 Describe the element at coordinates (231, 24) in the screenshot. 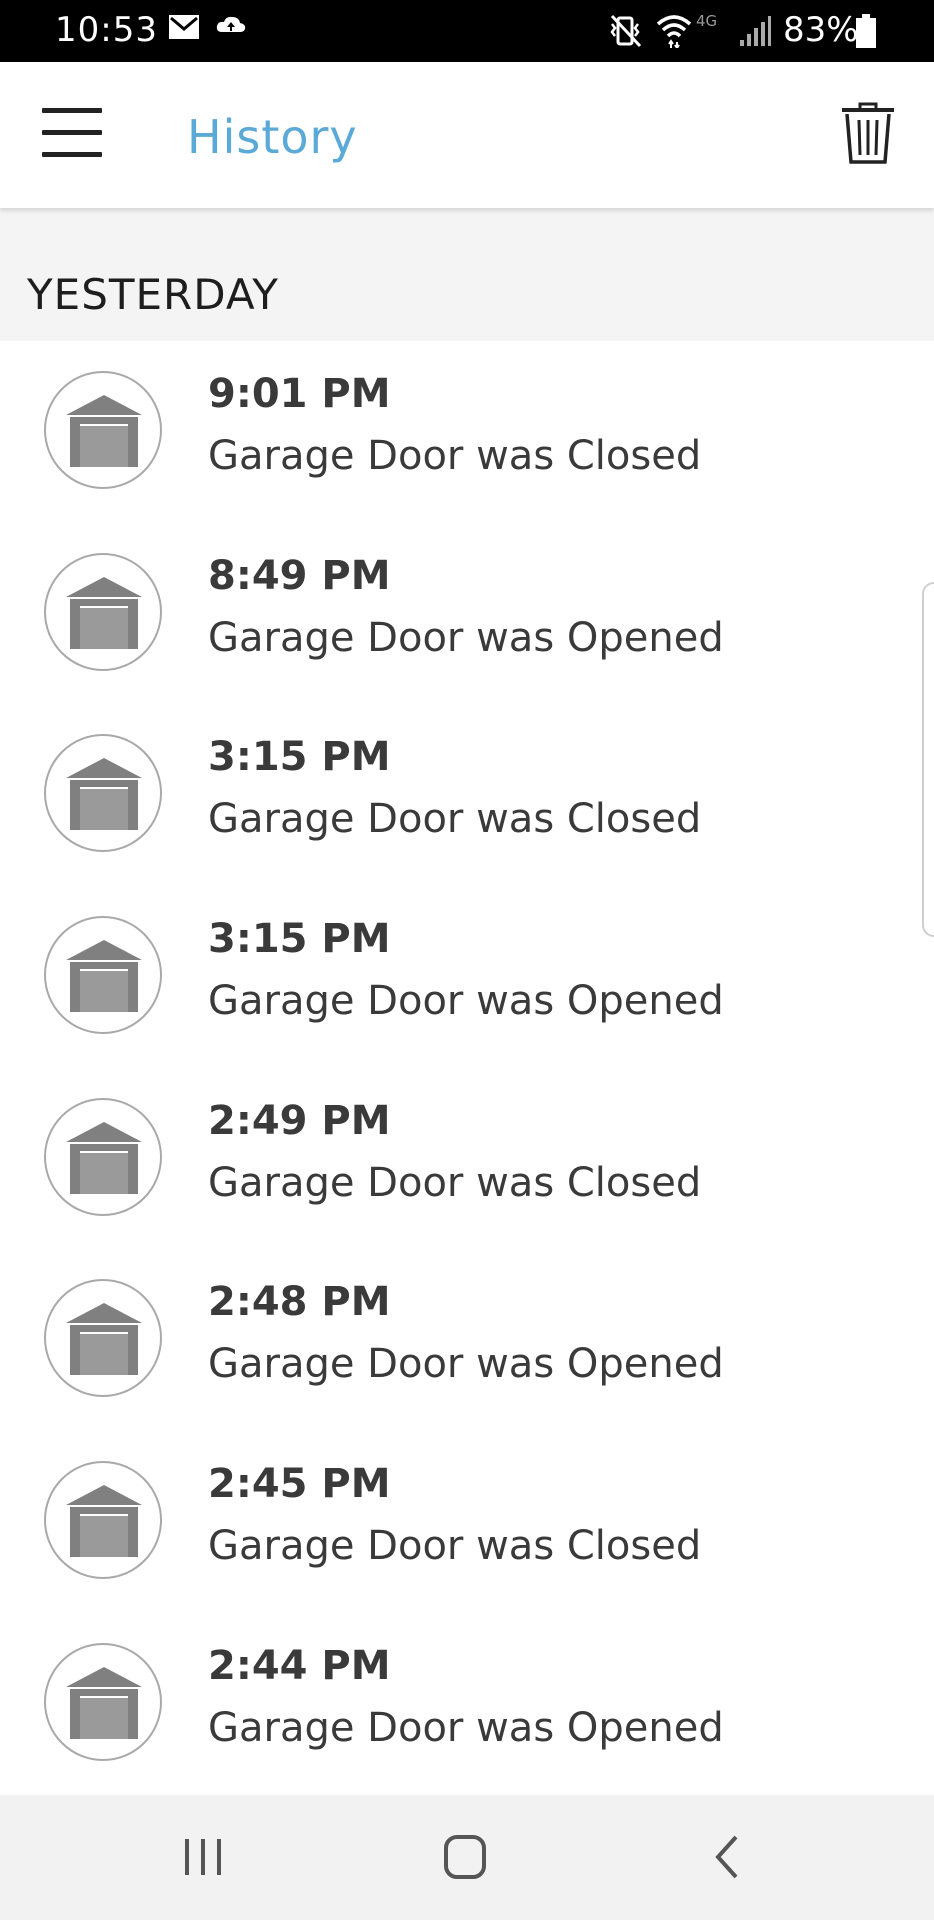

I see `cloud-upload-icon` at that location.